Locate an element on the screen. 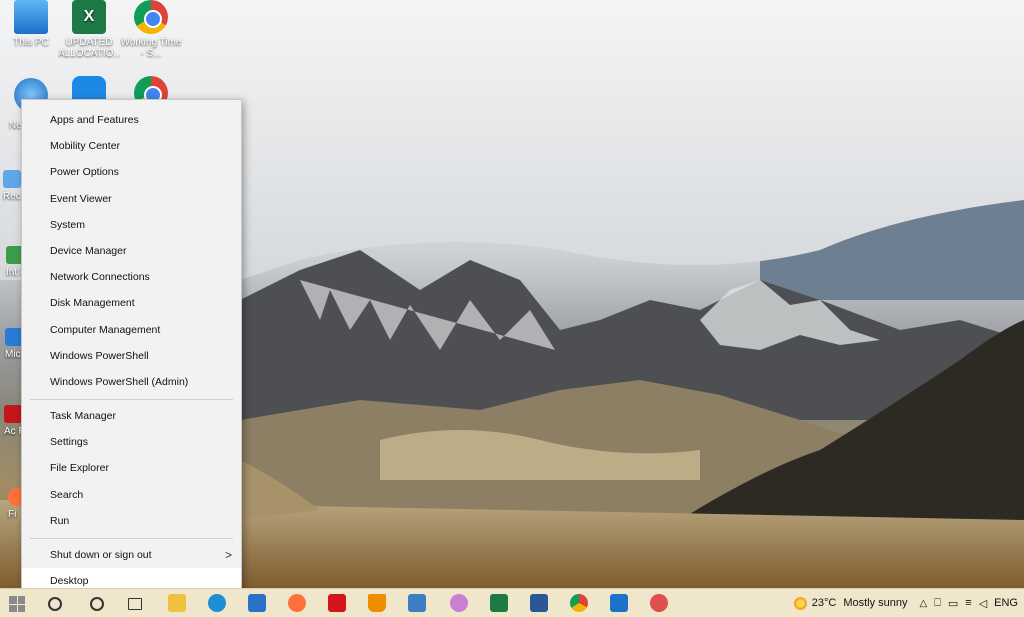 This screenshot has height=617, width=1024. menu-item-computer-management: Computer Management is located at coordinates (131, 330).